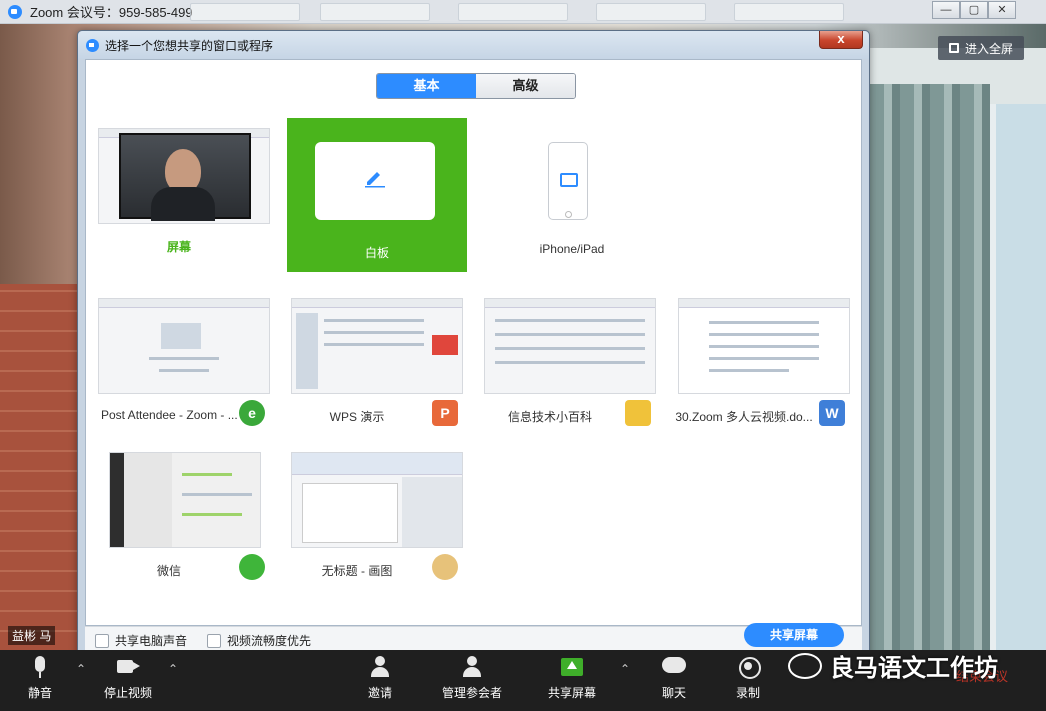  I want to click on close-window-button: ✕, so click(1002, 10).